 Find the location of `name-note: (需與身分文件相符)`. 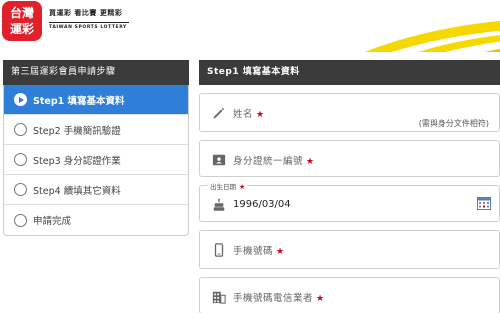

name-note: (需與身分文件相符) is located at coordinates (453, 123).